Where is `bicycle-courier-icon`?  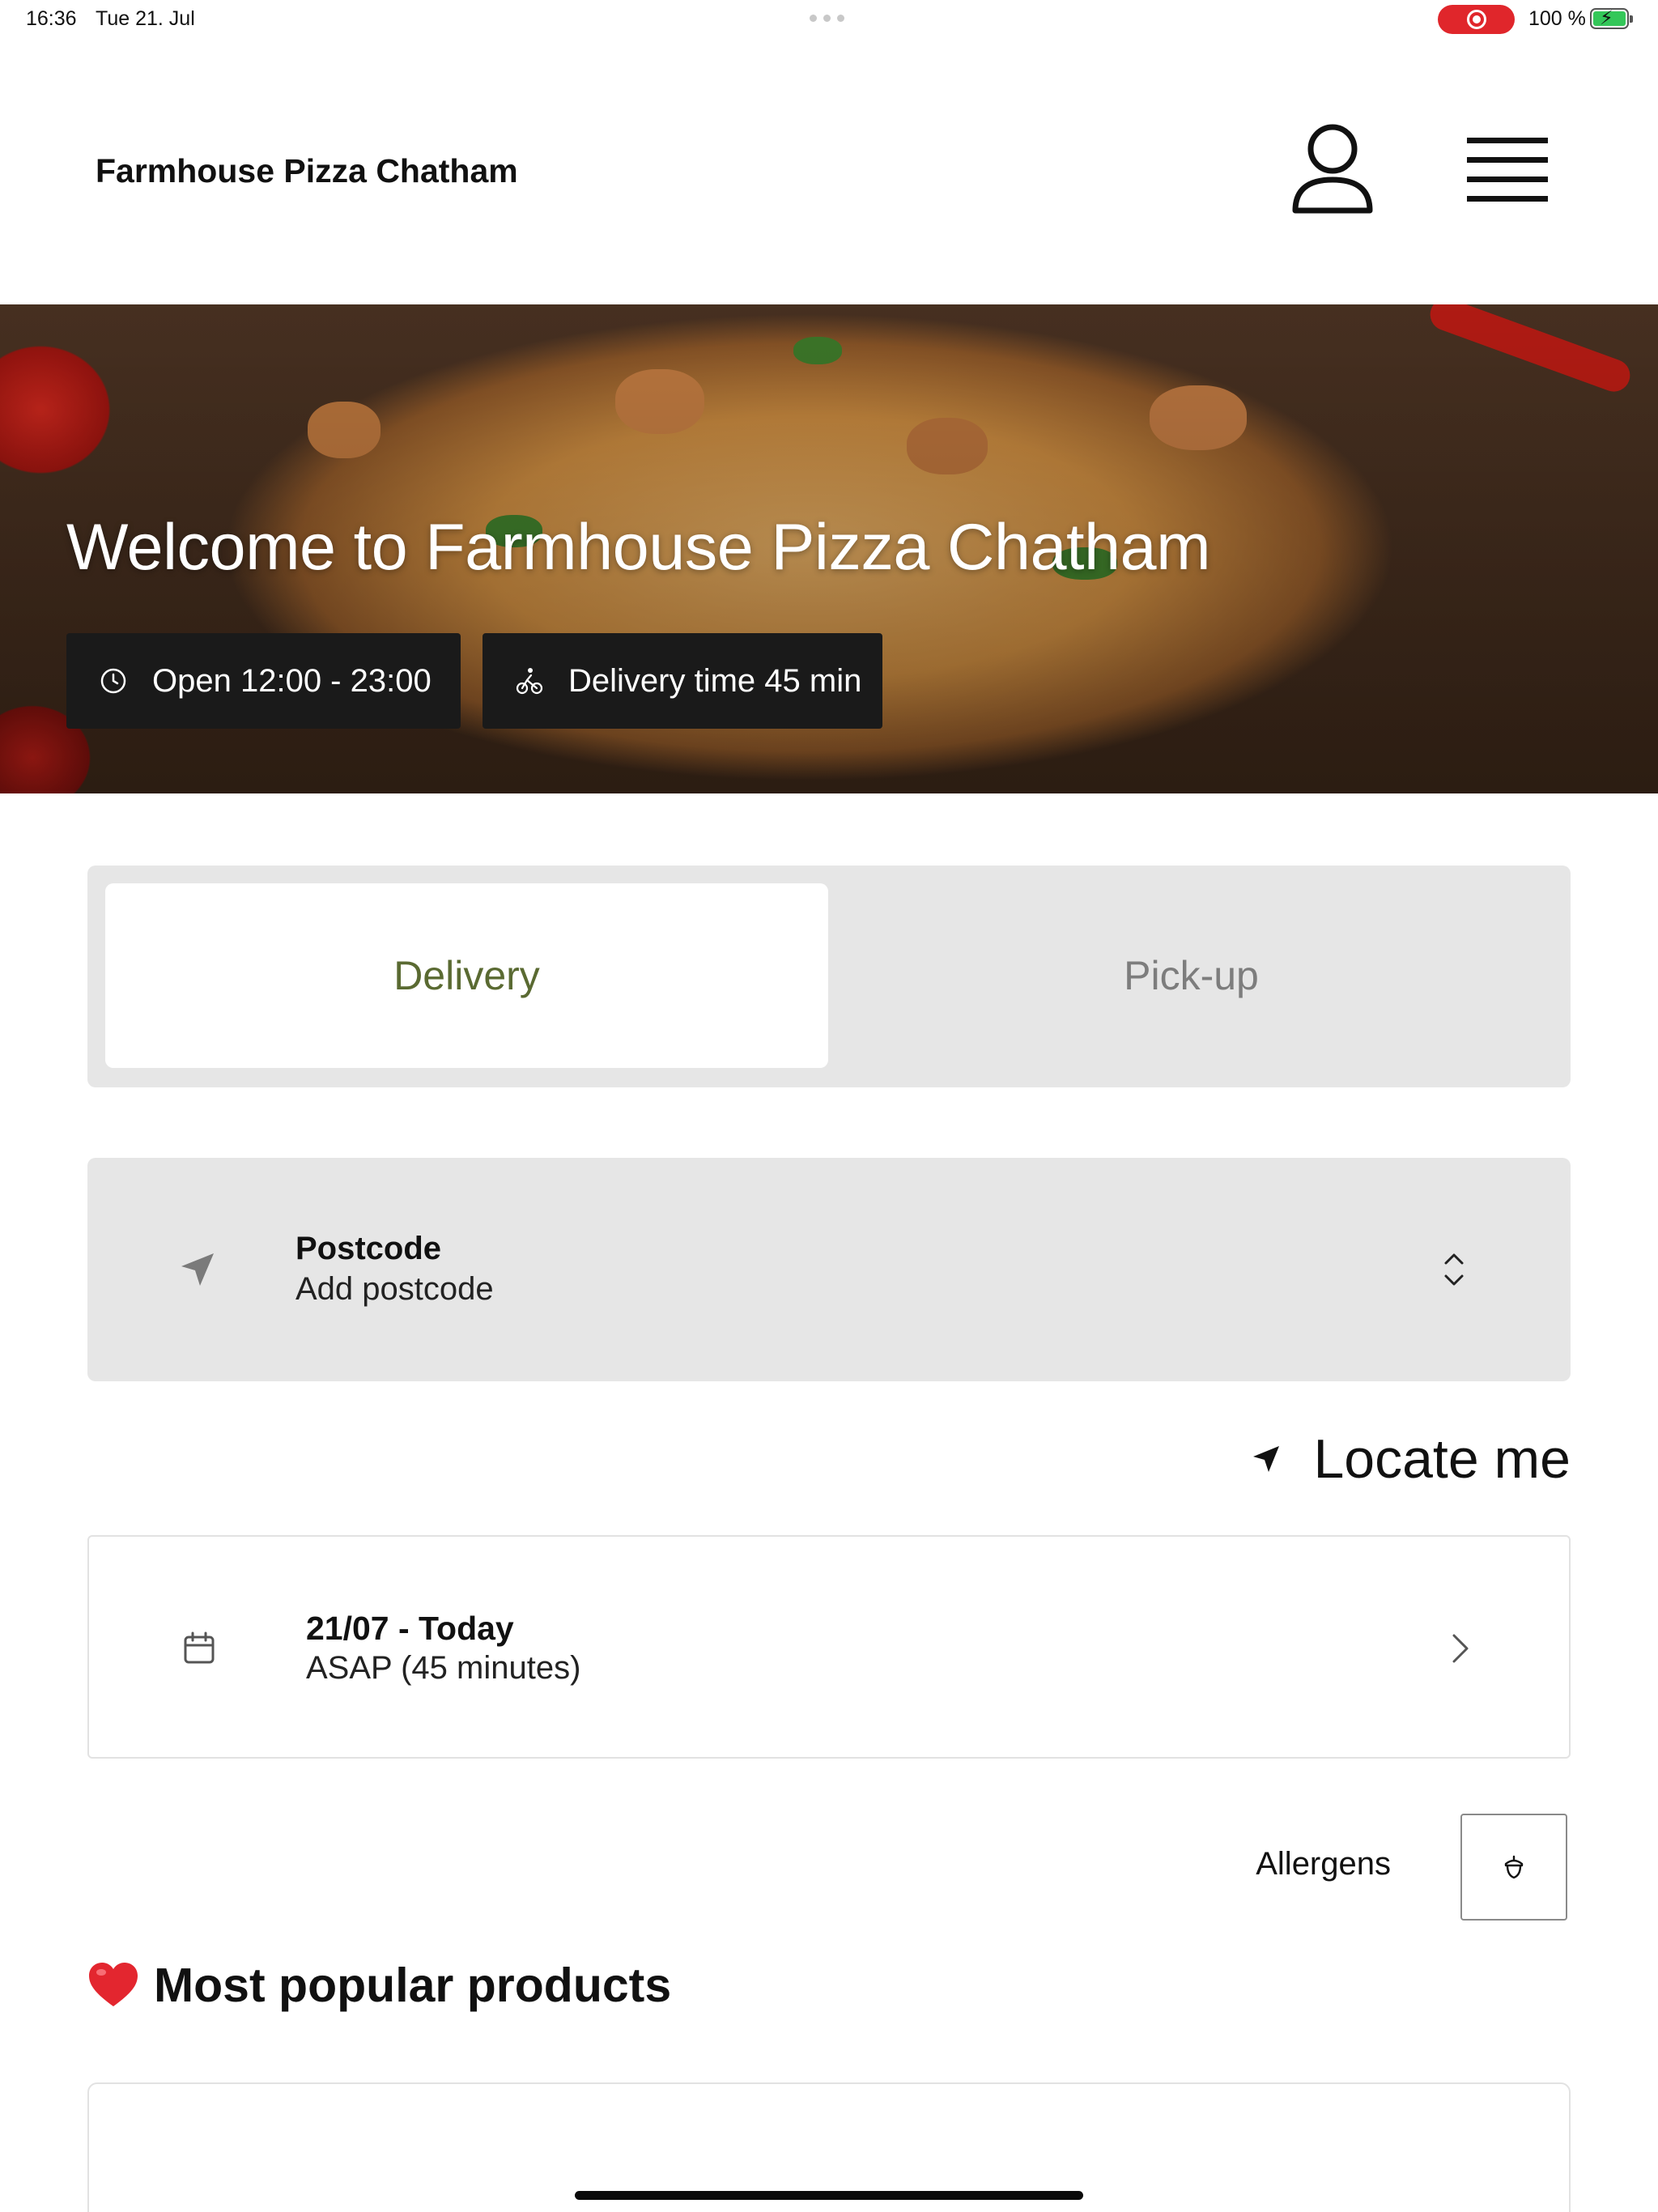 bicycle-courier-icon is located at coordinates (529, 682).